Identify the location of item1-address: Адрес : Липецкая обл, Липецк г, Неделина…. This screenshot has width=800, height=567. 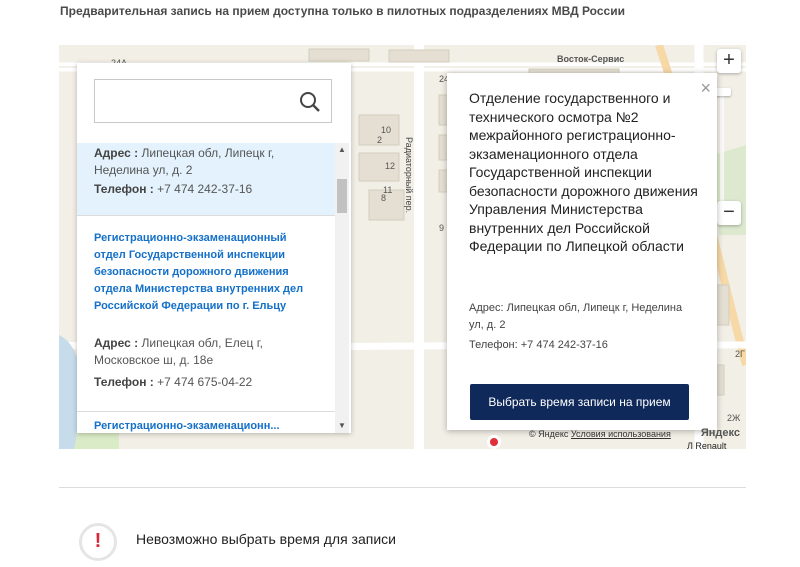
(209, 162).